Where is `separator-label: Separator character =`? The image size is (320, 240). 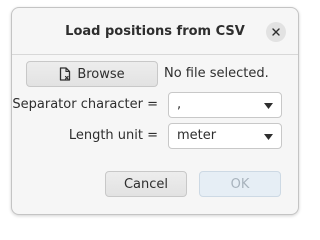
separator-label: Separator character = is located at coordinates (85, 104).